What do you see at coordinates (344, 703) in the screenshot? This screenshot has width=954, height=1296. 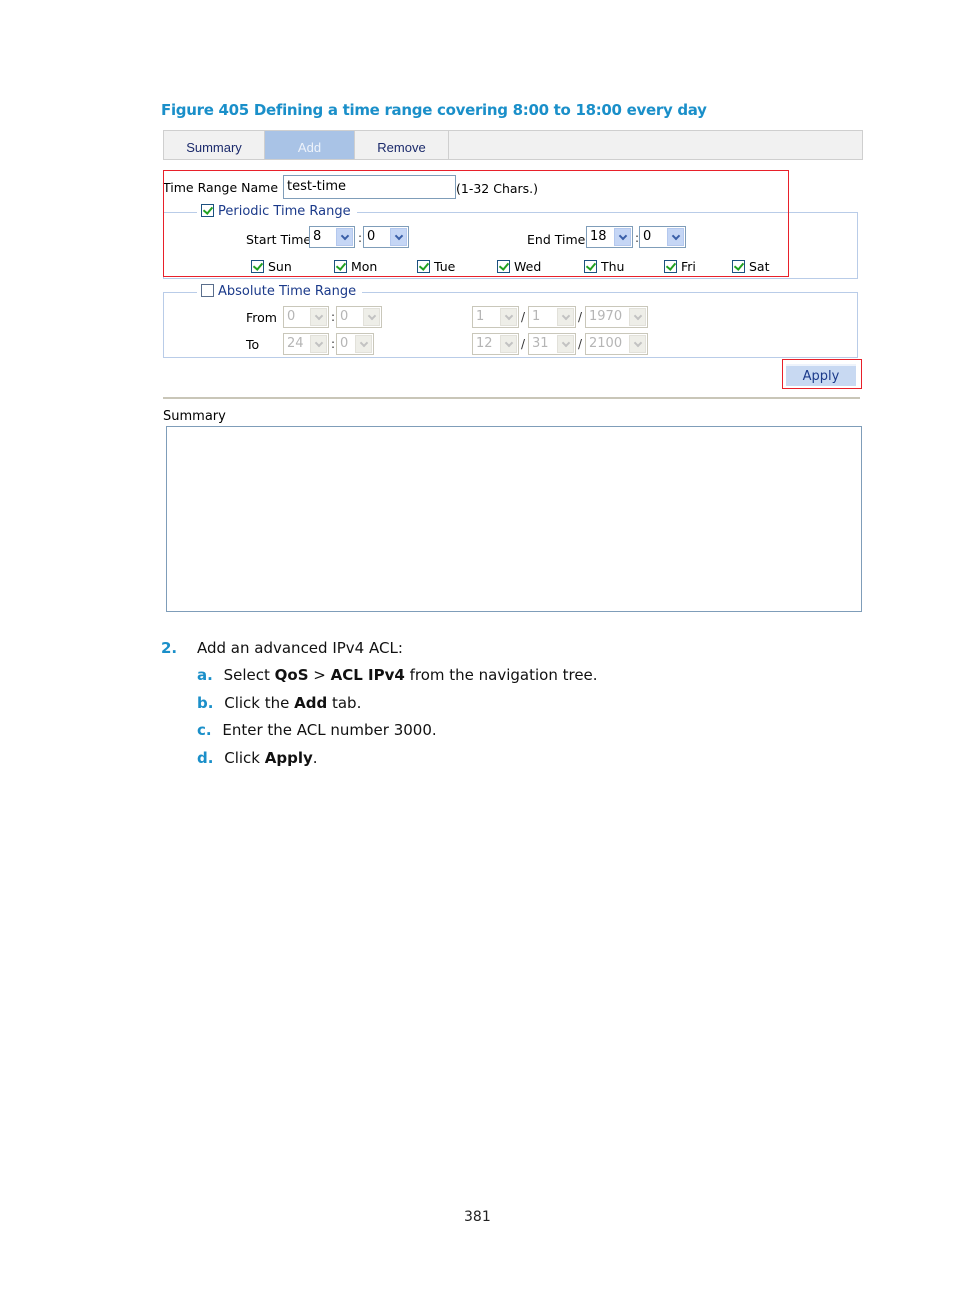 I see `substep-text: tab.` at bounding box center [344, 703].